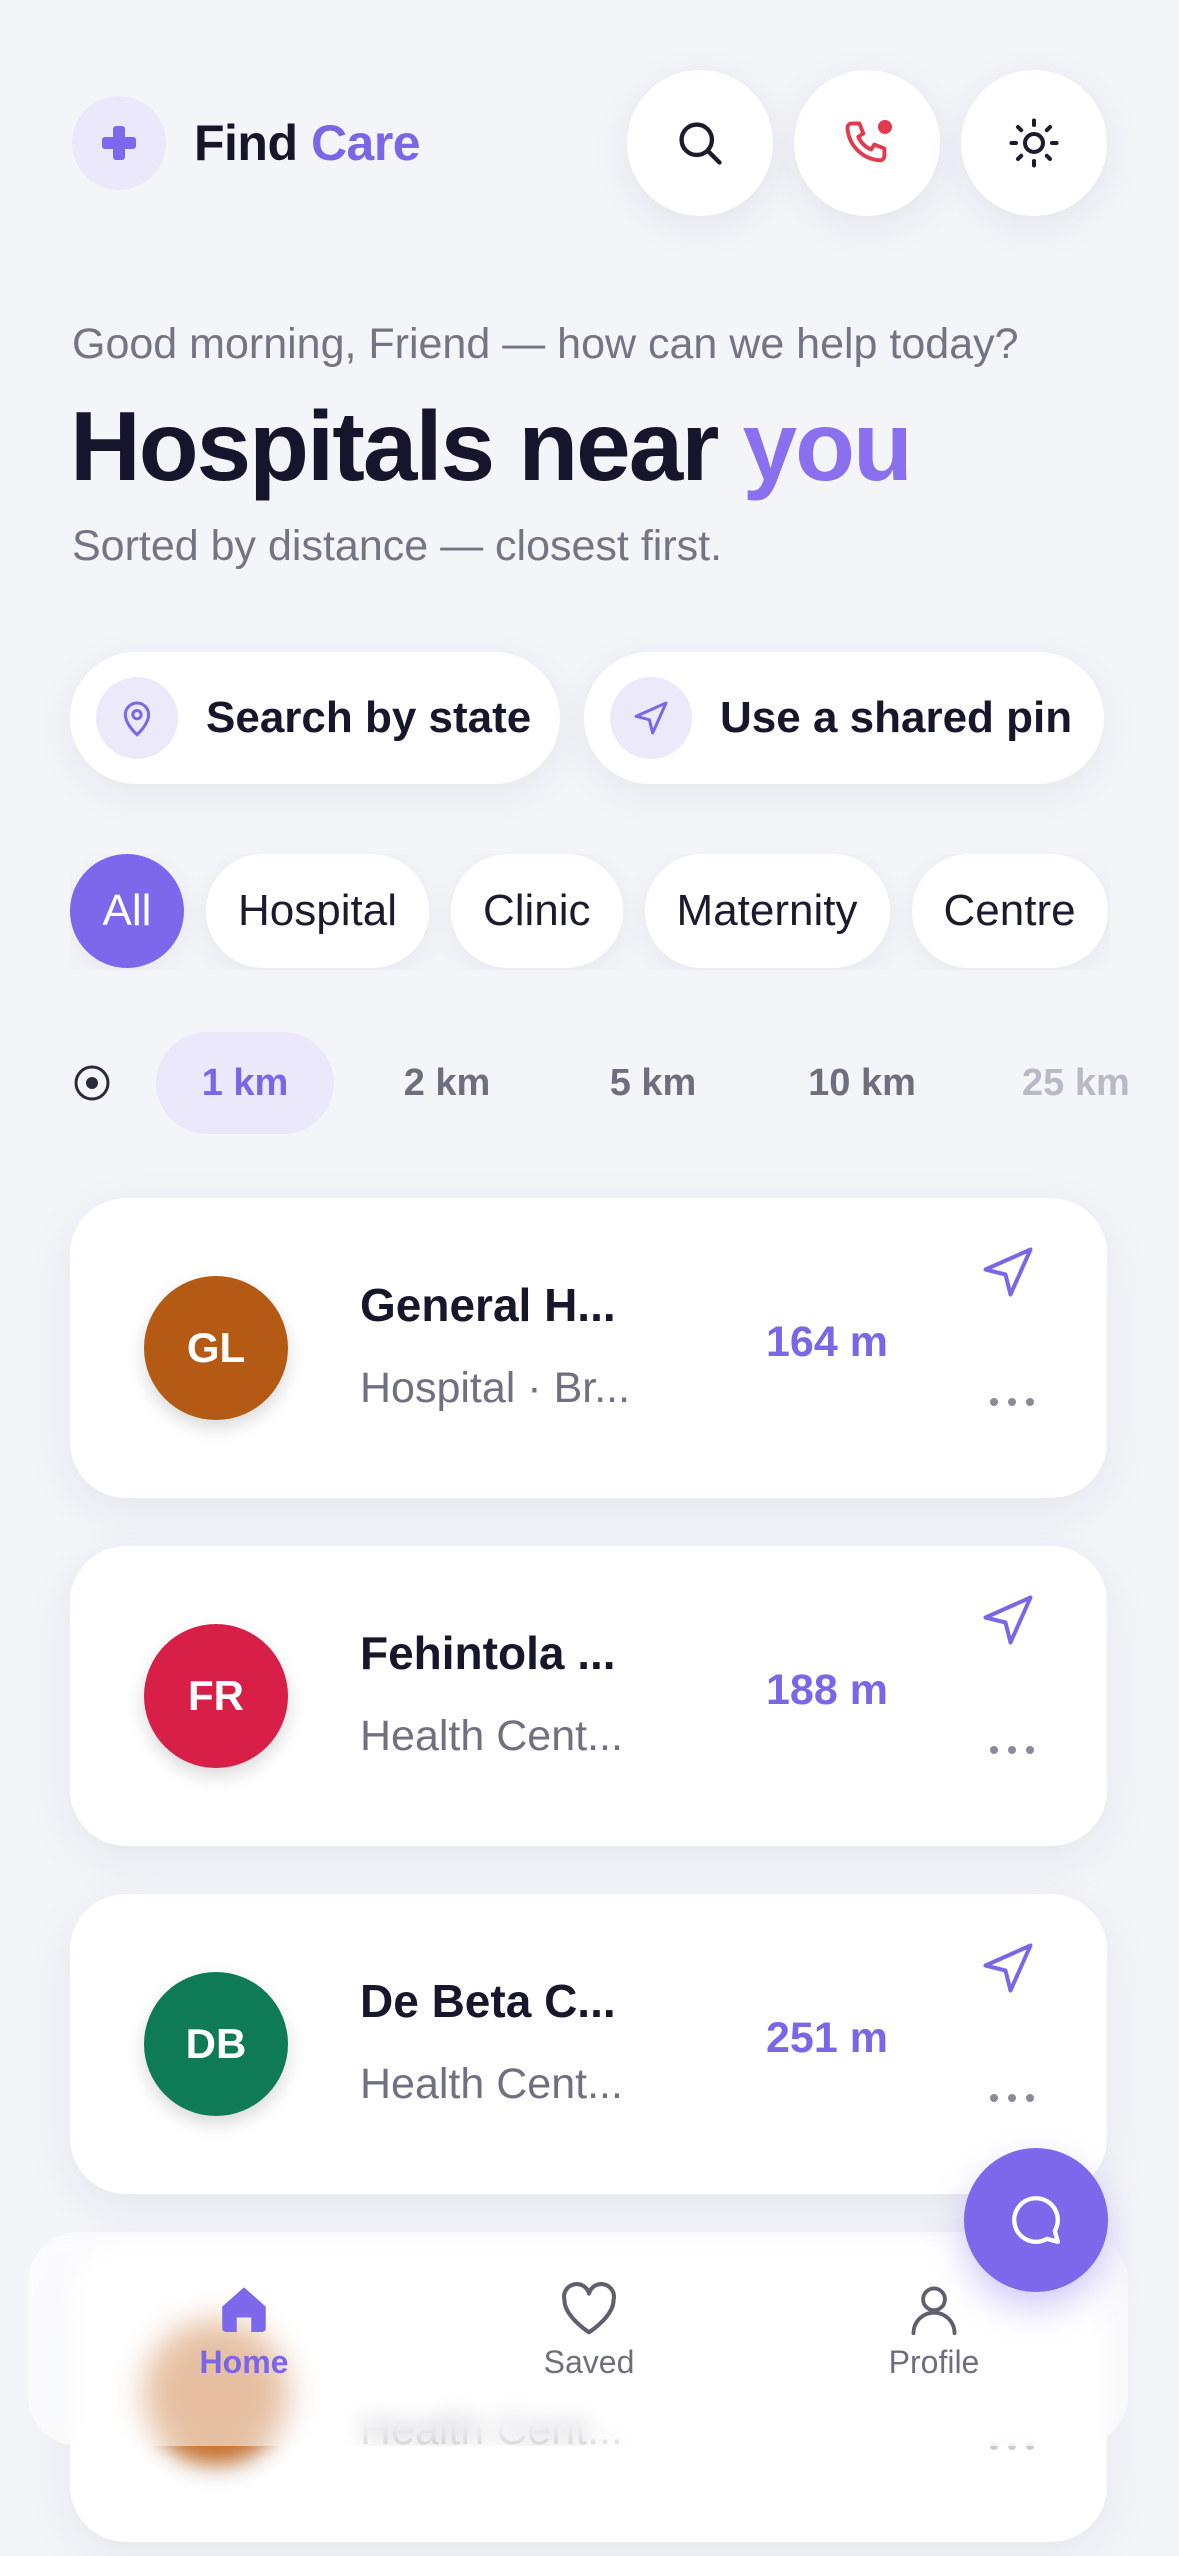  Describe the element at coordinates (827, 2038) in the screenshot. I see `hospital-distance: 251 m` at that location.